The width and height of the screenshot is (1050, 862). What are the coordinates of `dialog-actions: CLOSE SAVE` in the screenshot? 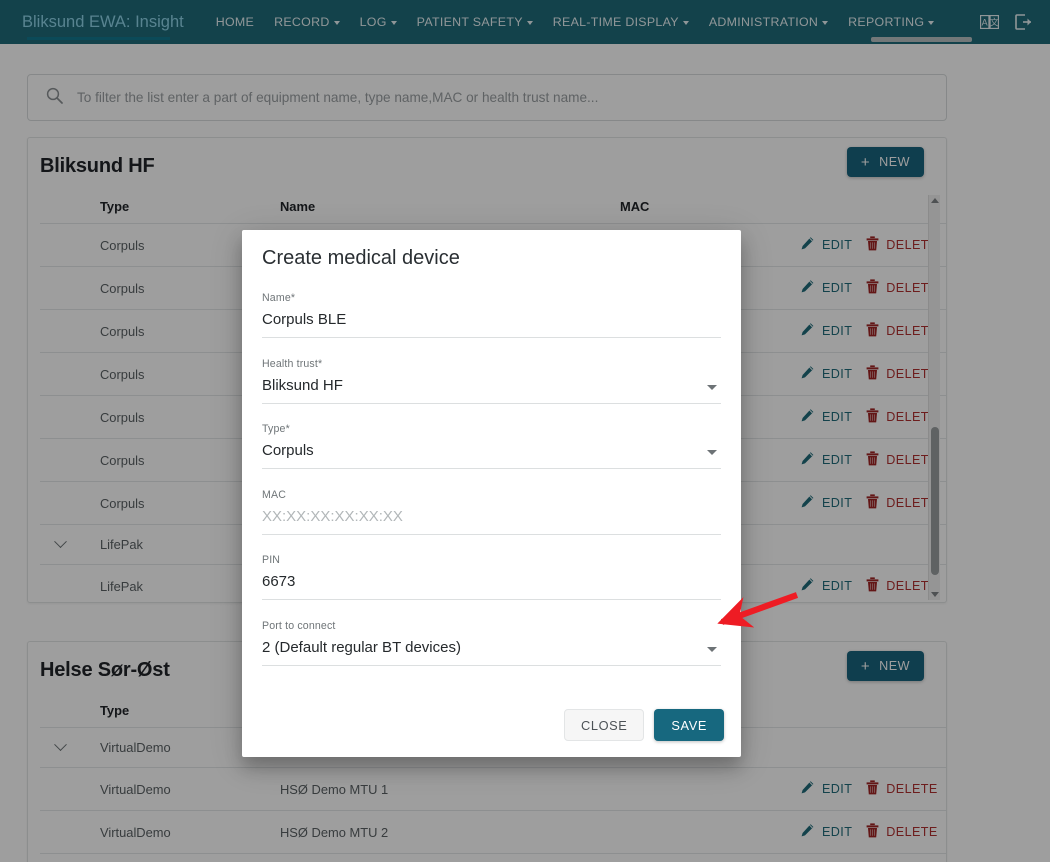 It's located at (644, 725).